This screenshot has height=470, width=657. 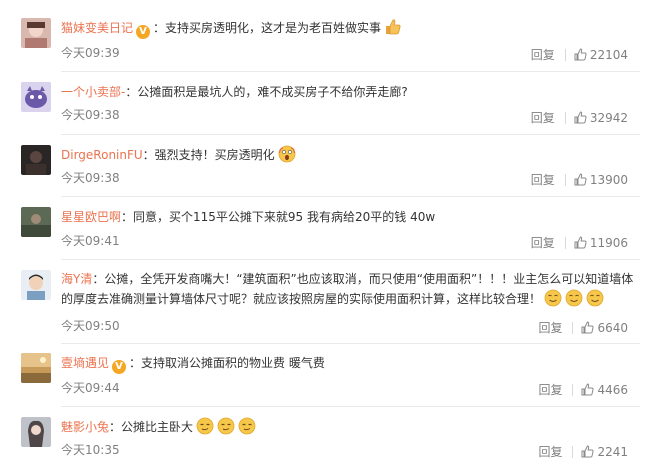 What do you see at coordinates (609, 55) in the screenshot?
I see `like-count: 22104` at bounding box center [609, 55].